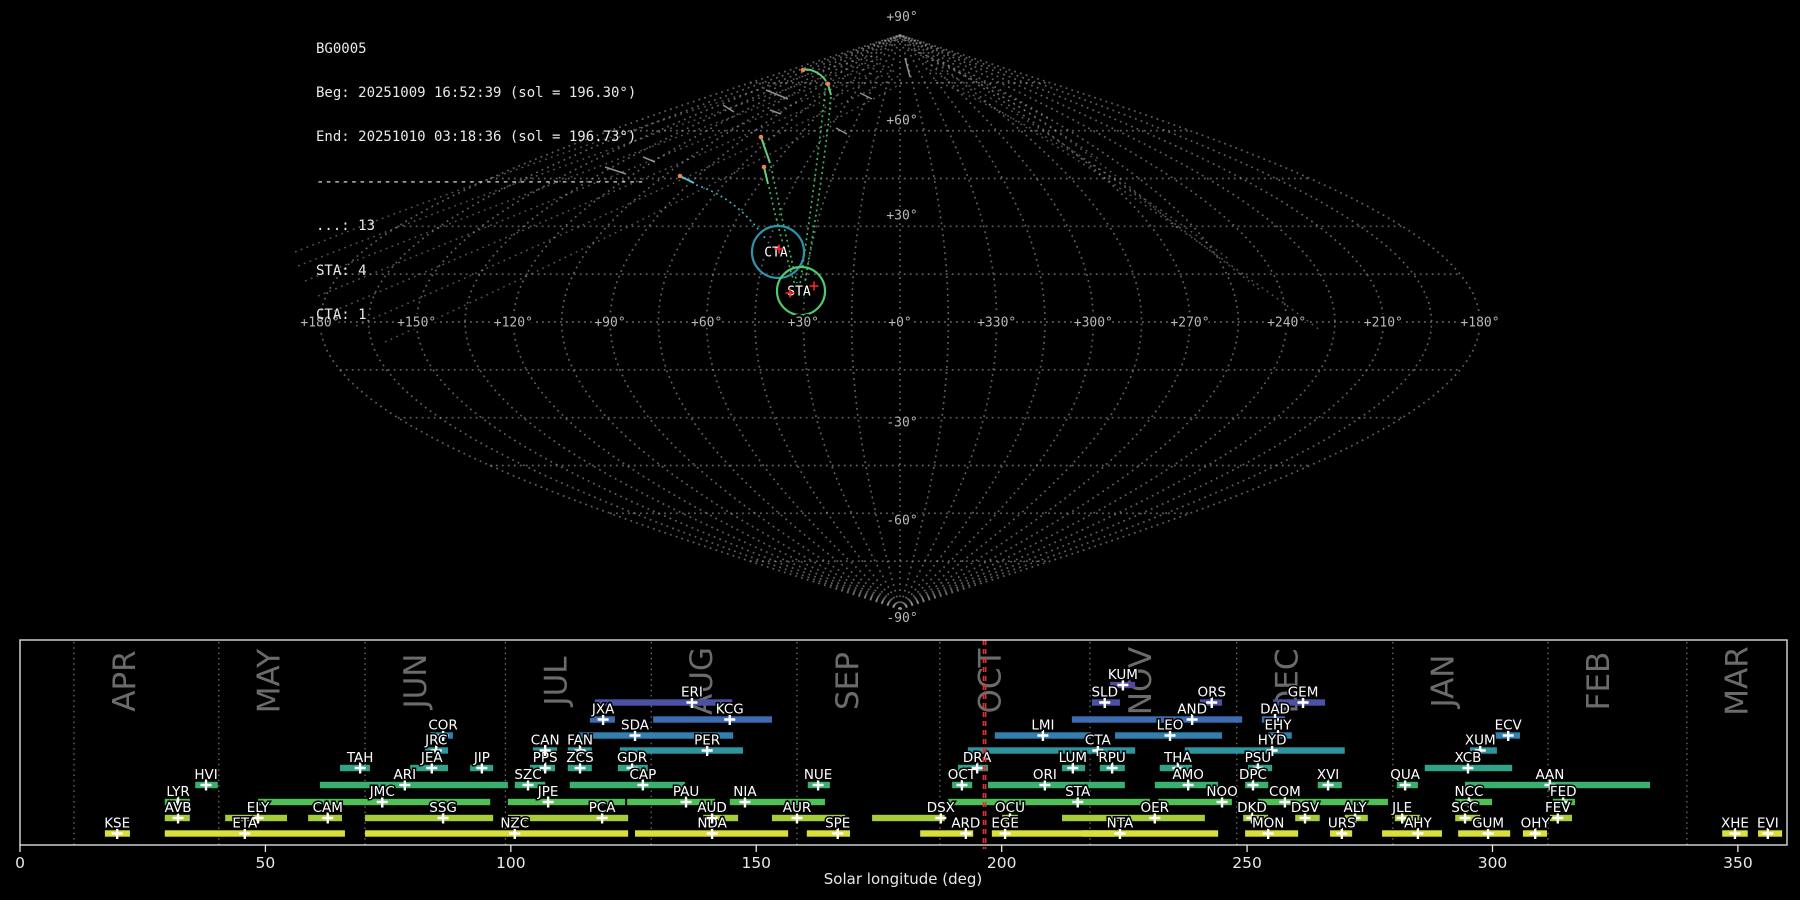 This screenshot has height=900, width=1800. Describe the element at coordinates (1155, 808) in the screenshot. I see `shower-label-OER: OER` at that location.